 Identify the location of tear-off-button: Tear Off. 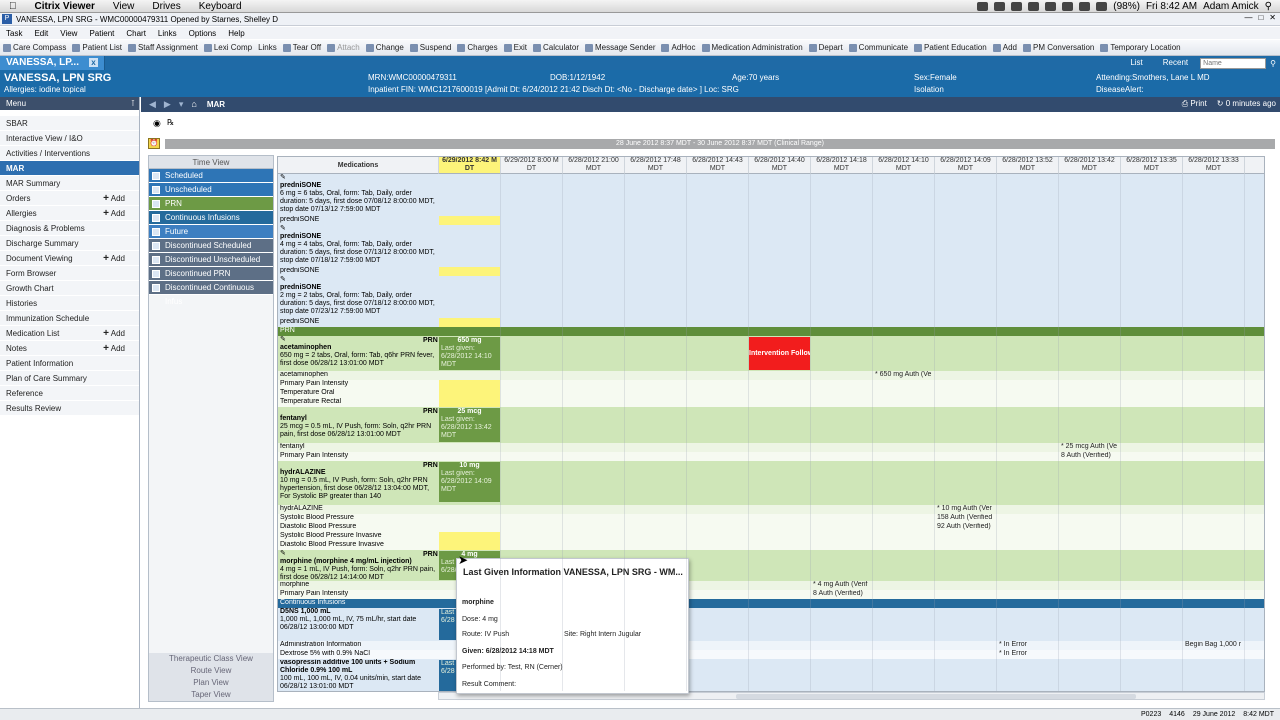
(302, 47).